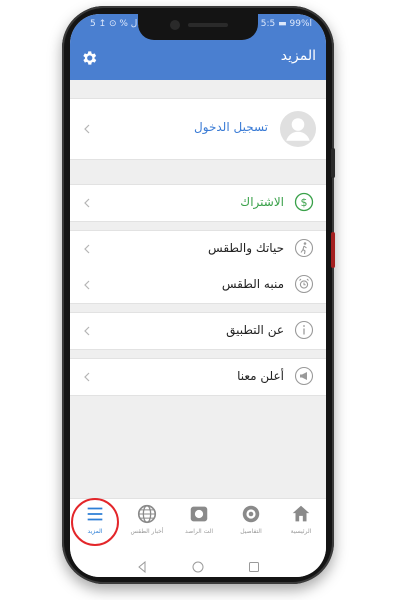  What do you see at coordinates (304, 248) in the screenshot?
I see `walking-icon` at bounding box center [304, 248].